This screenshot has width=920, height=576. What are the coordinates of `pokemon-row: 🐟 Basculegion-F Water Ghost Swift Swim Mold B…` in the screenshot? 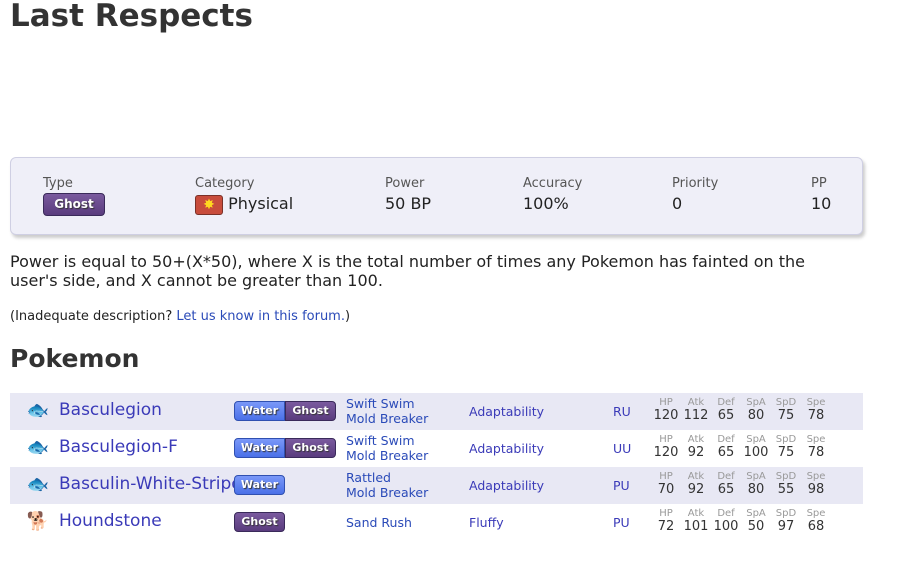 It's located at (436, 448).